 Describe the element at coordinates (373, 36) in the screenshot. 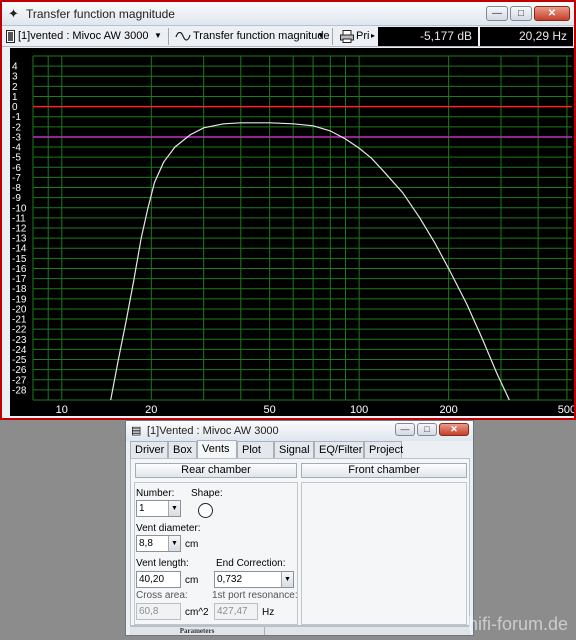

I see `overflow-arrow-icon: ▸` at that location.